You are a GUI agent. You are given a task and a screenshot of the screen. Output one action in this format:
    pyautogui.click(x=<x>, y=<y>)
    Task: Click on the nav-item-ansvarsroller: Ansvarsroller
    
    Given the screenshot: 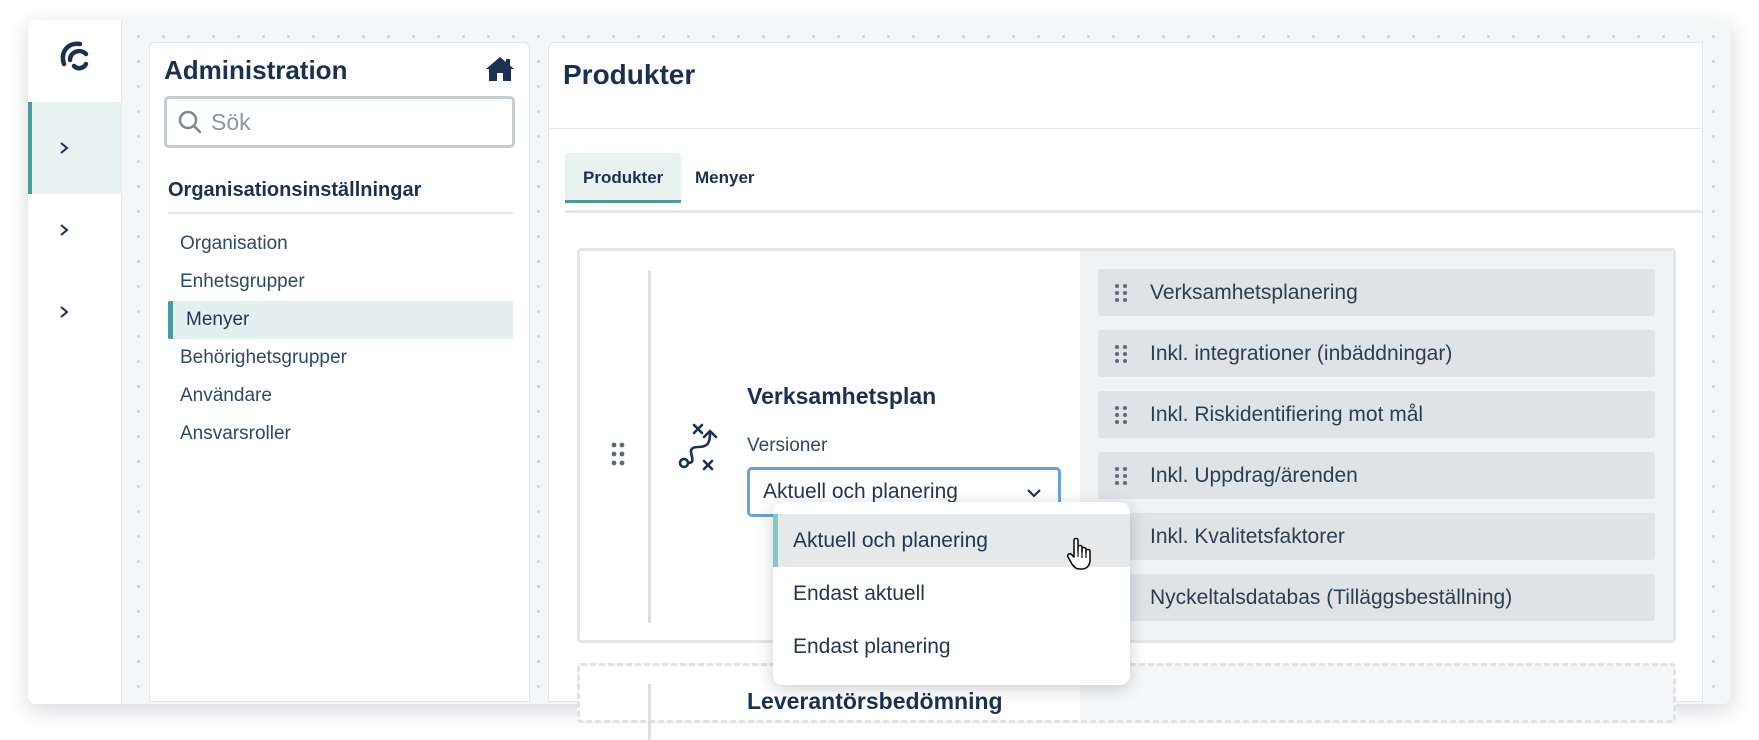 What is the action you would take?
    pyautogui.click(x=340, y=434)
    